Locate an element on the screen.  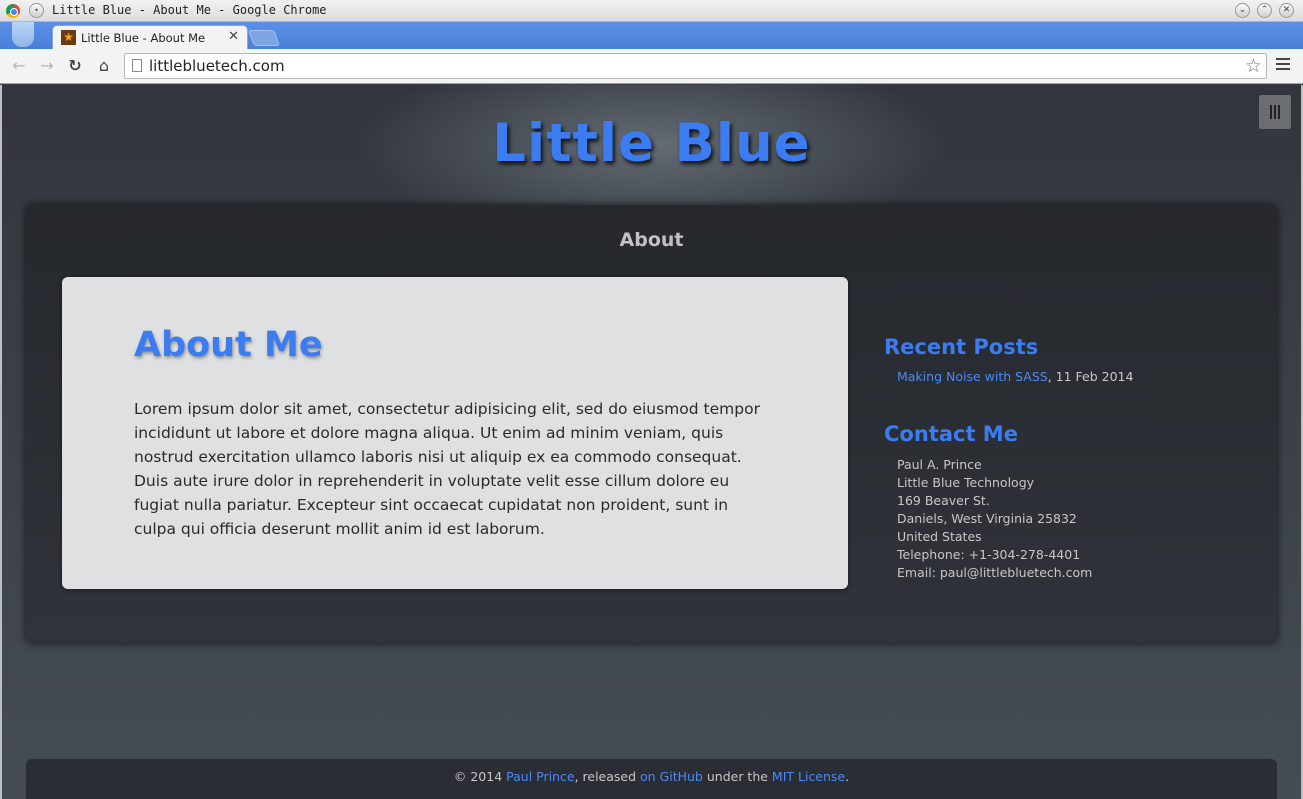
contact-street: 169 Beaver St. is located at coordinates (943, 500).